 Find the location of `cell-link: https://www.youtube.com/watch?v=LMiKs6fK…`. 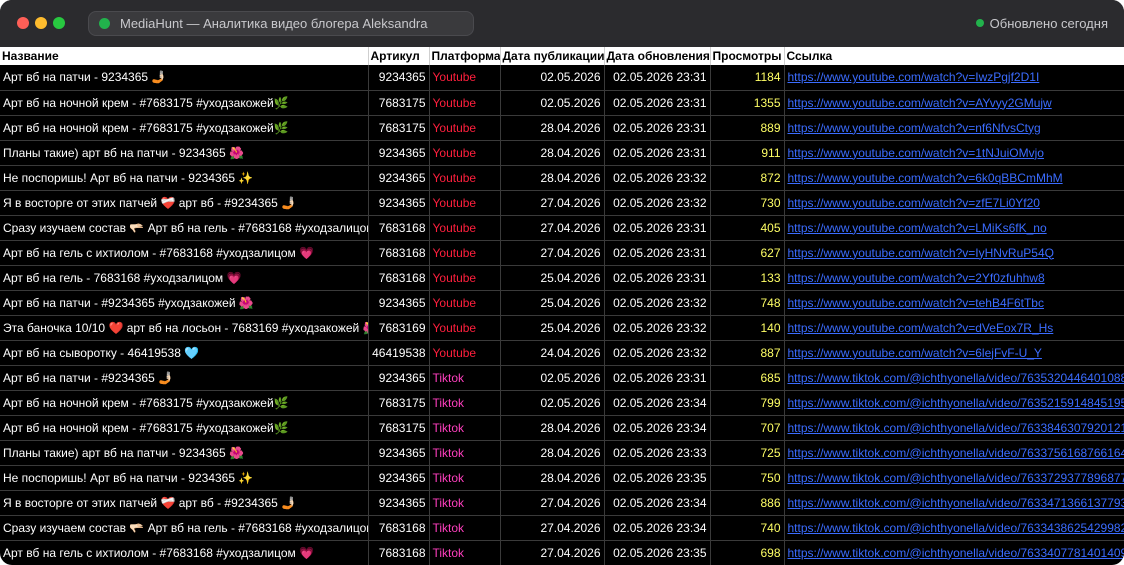

cell-link: https://www.youtube.com/watch?v=LMiKs6fK… is located at coordinates (954, 228).